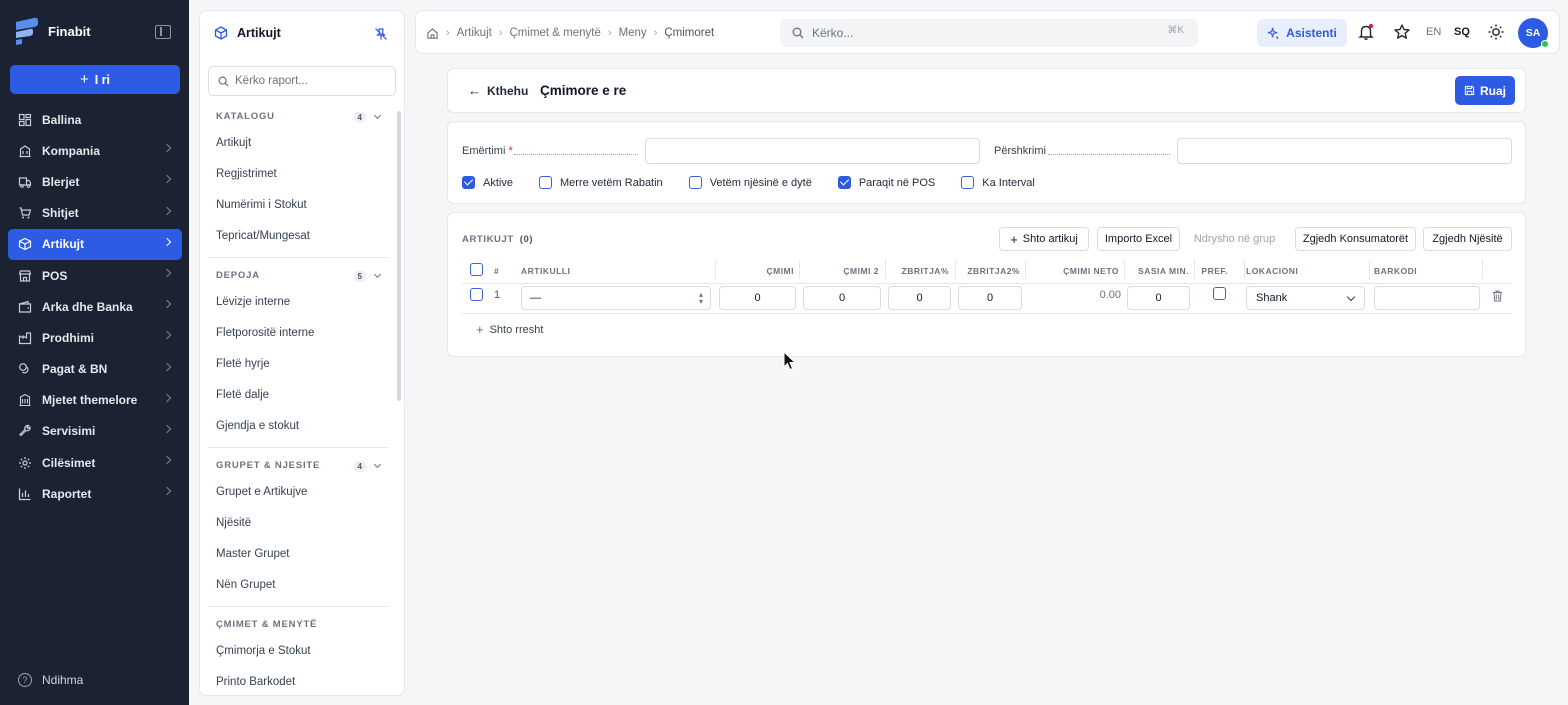 Image resolution: width=1568 pixels, height=705 pixels. Describe the element at coordinates (498, 182) in the screenshot. I see `option-label: Aktive` at that location.